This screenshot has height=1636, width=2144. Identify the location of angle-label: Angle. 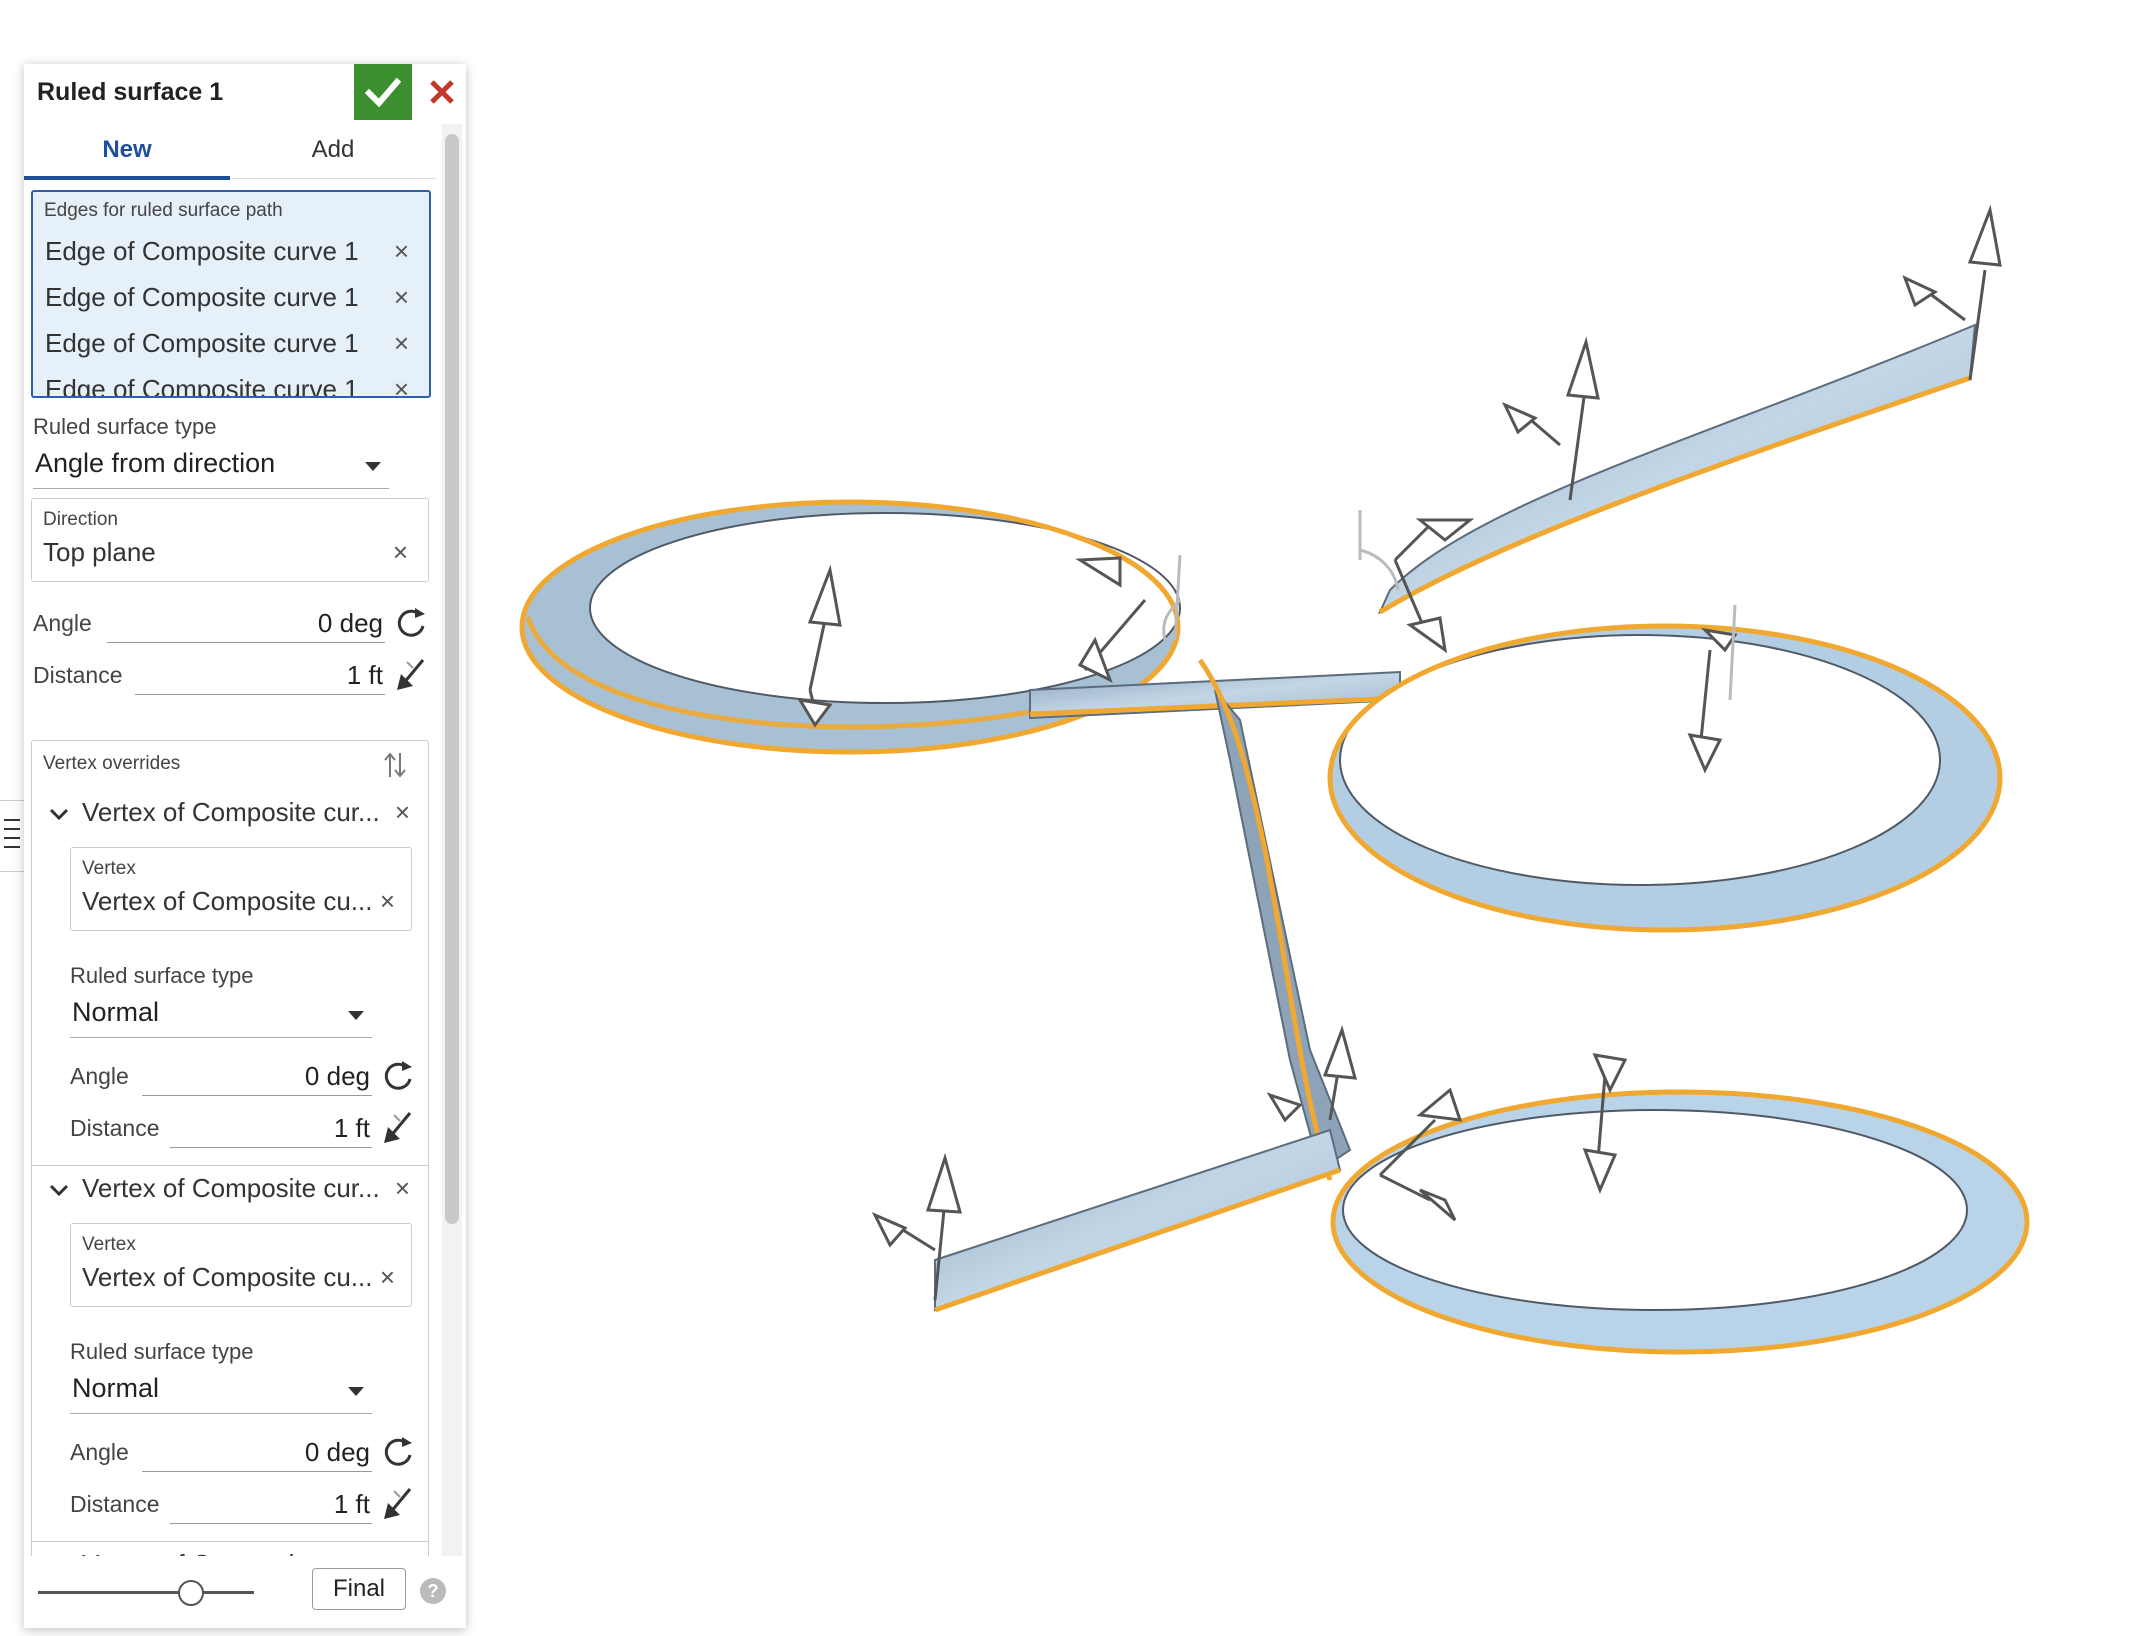
(62, 623).